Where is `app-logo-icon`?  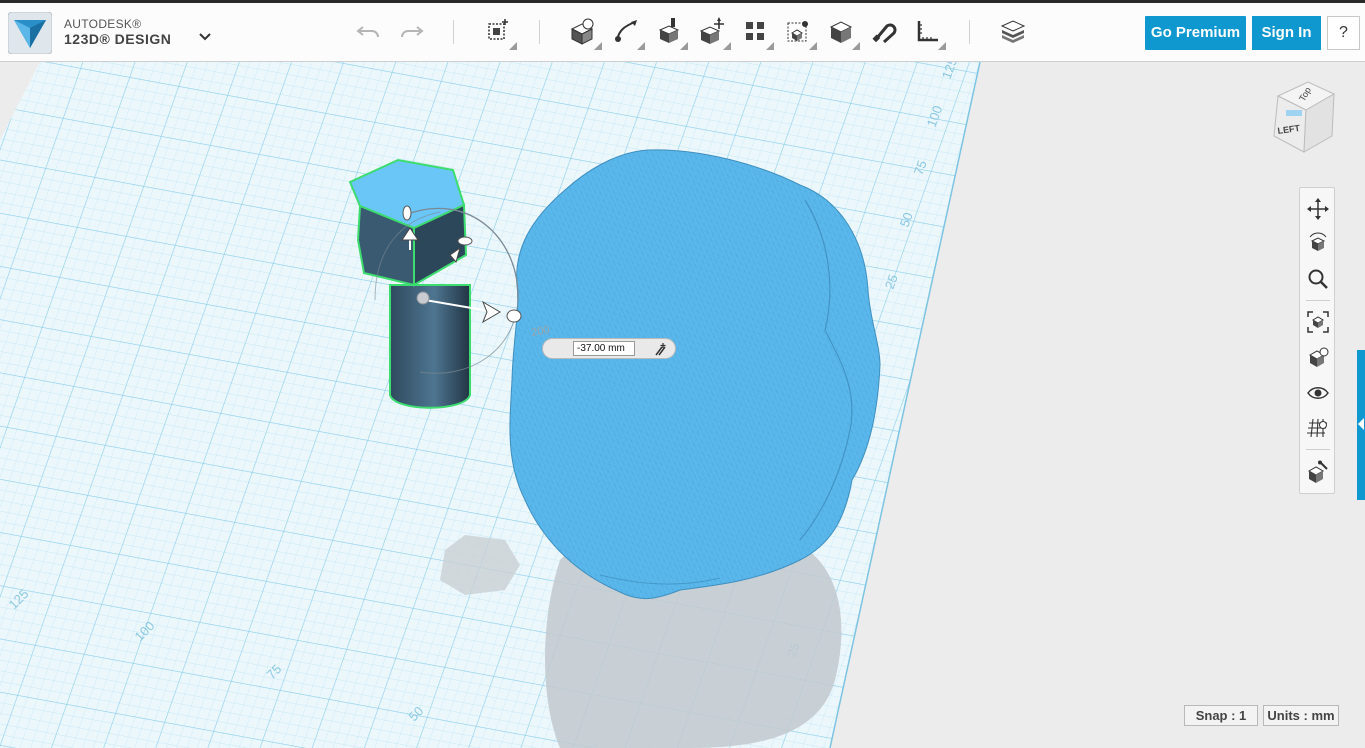 app-logo-icon is located at coordinates (30, 33).